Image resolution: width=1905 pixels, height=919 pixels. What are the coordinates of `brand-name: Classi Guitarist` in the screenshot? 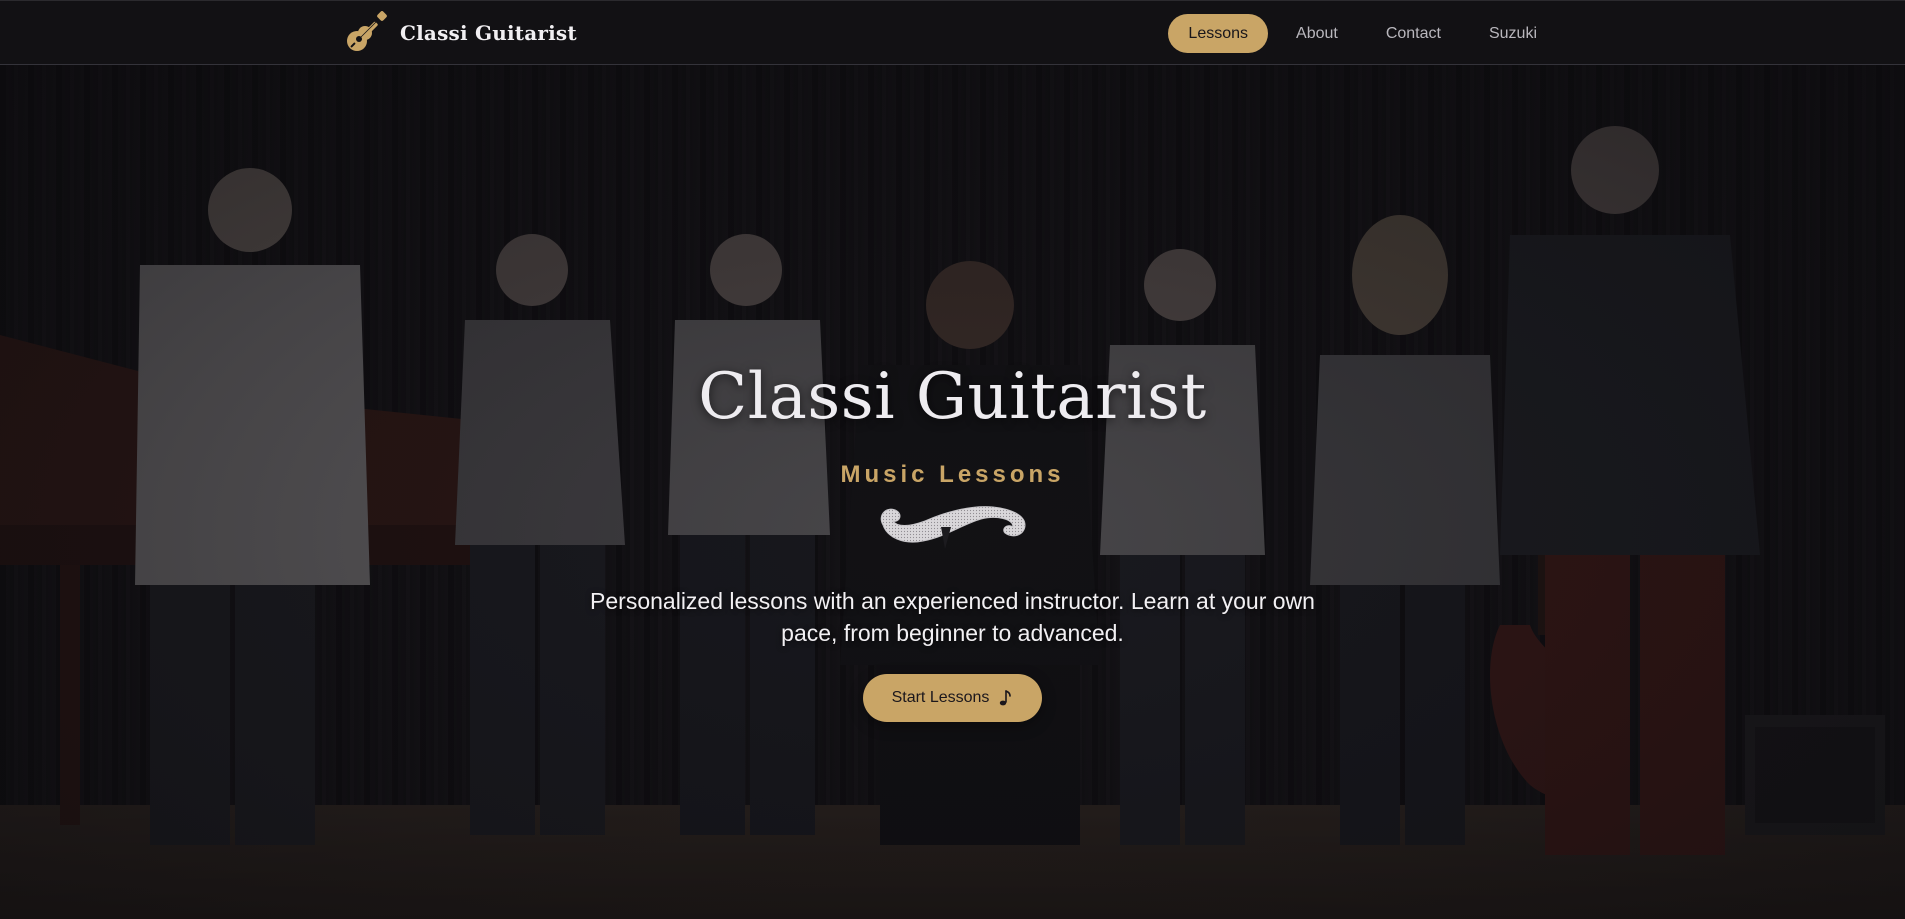 It's located at (488, 33).